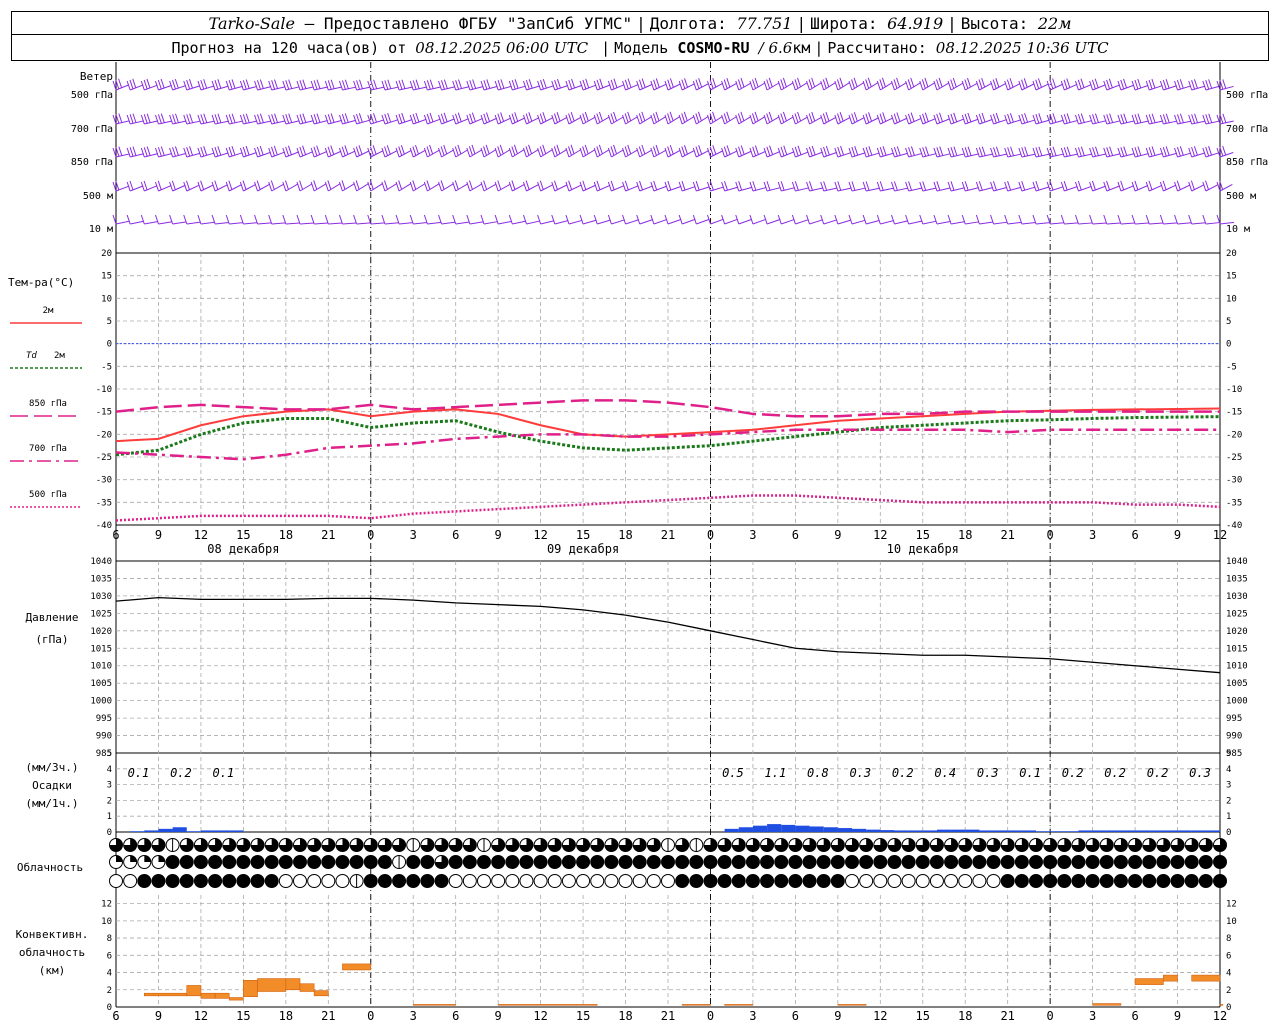 The width and height of the screenshot is (1280, 1024). What do you see at coordinates (1237, 702) in the screenshot?
I see `pressure-tick-label-right: 1000` at bounding box center [1237, 702].